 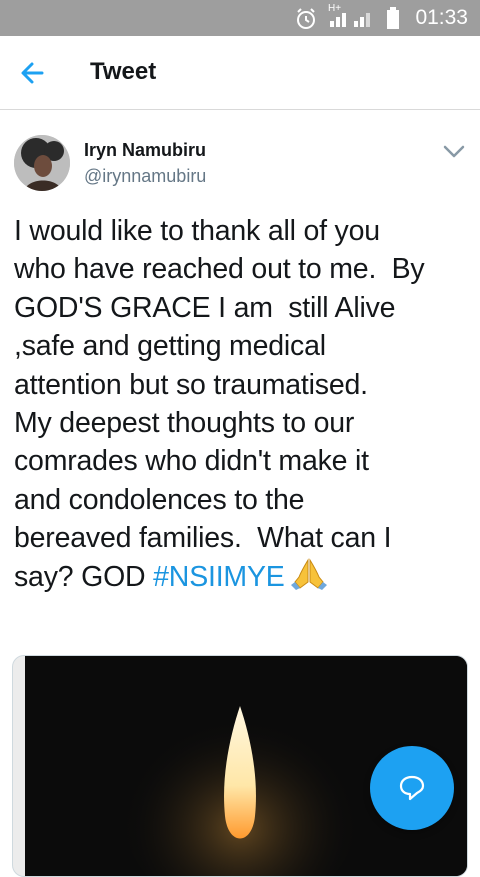 I want to click on status-bar: H+ 01:33, so click(x=240, y=18).